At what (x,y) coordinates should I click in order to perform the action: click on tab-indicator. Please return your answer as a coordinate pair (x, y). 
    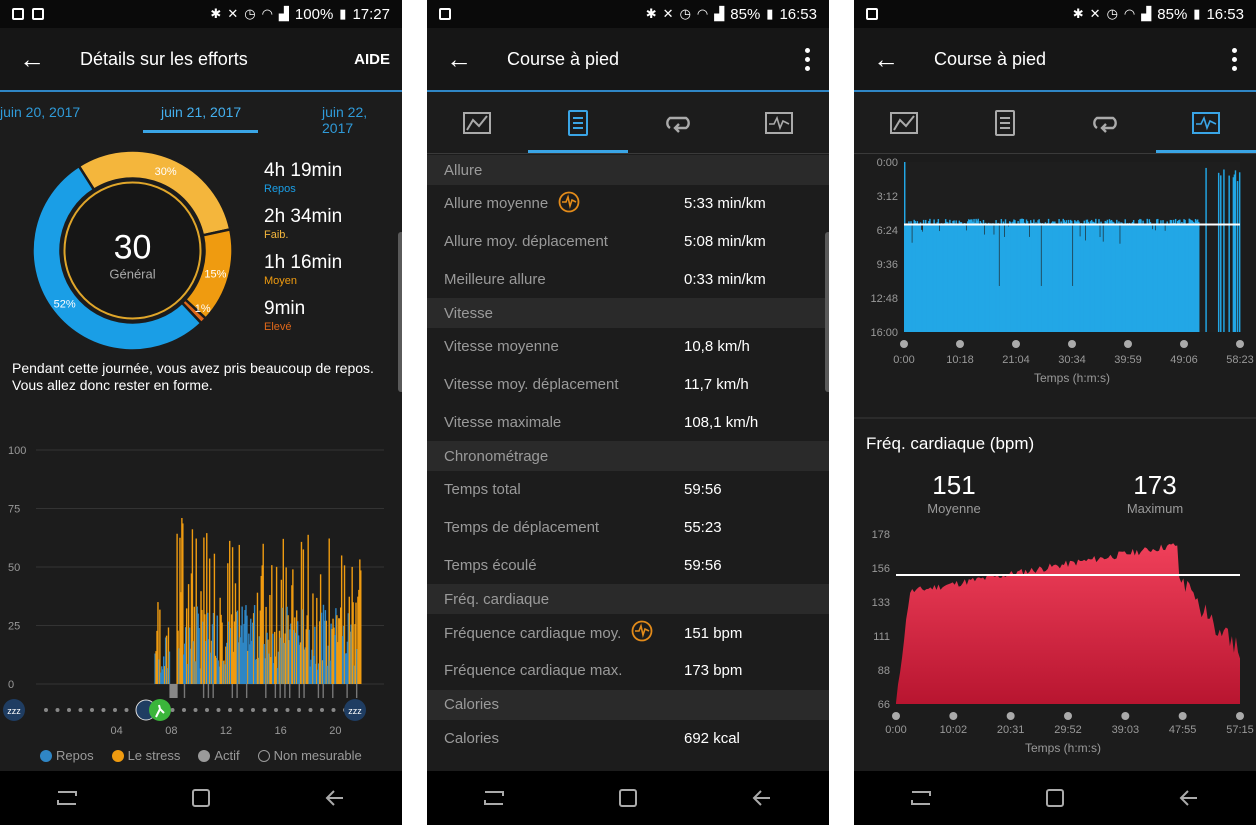
    Looking at the image, I should click on (200, 131).